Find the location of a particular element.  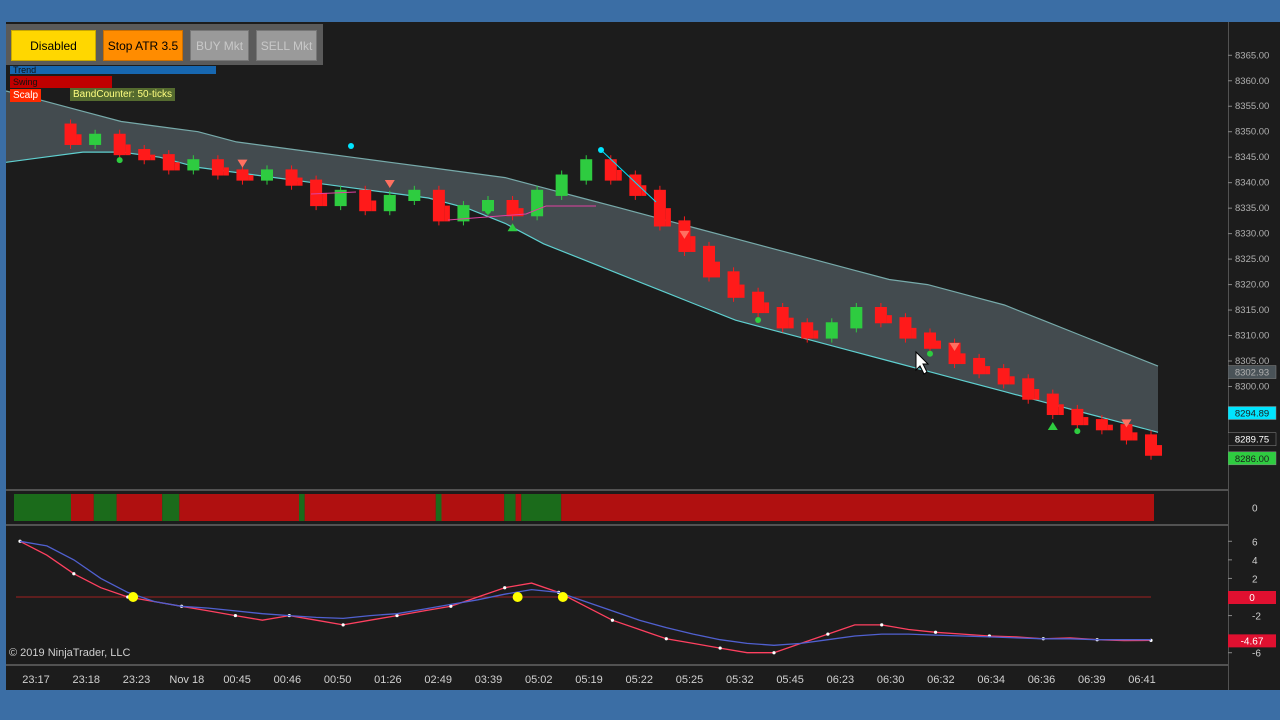

last-price-label: 8286.00 is located at coordinates (1252, 459).